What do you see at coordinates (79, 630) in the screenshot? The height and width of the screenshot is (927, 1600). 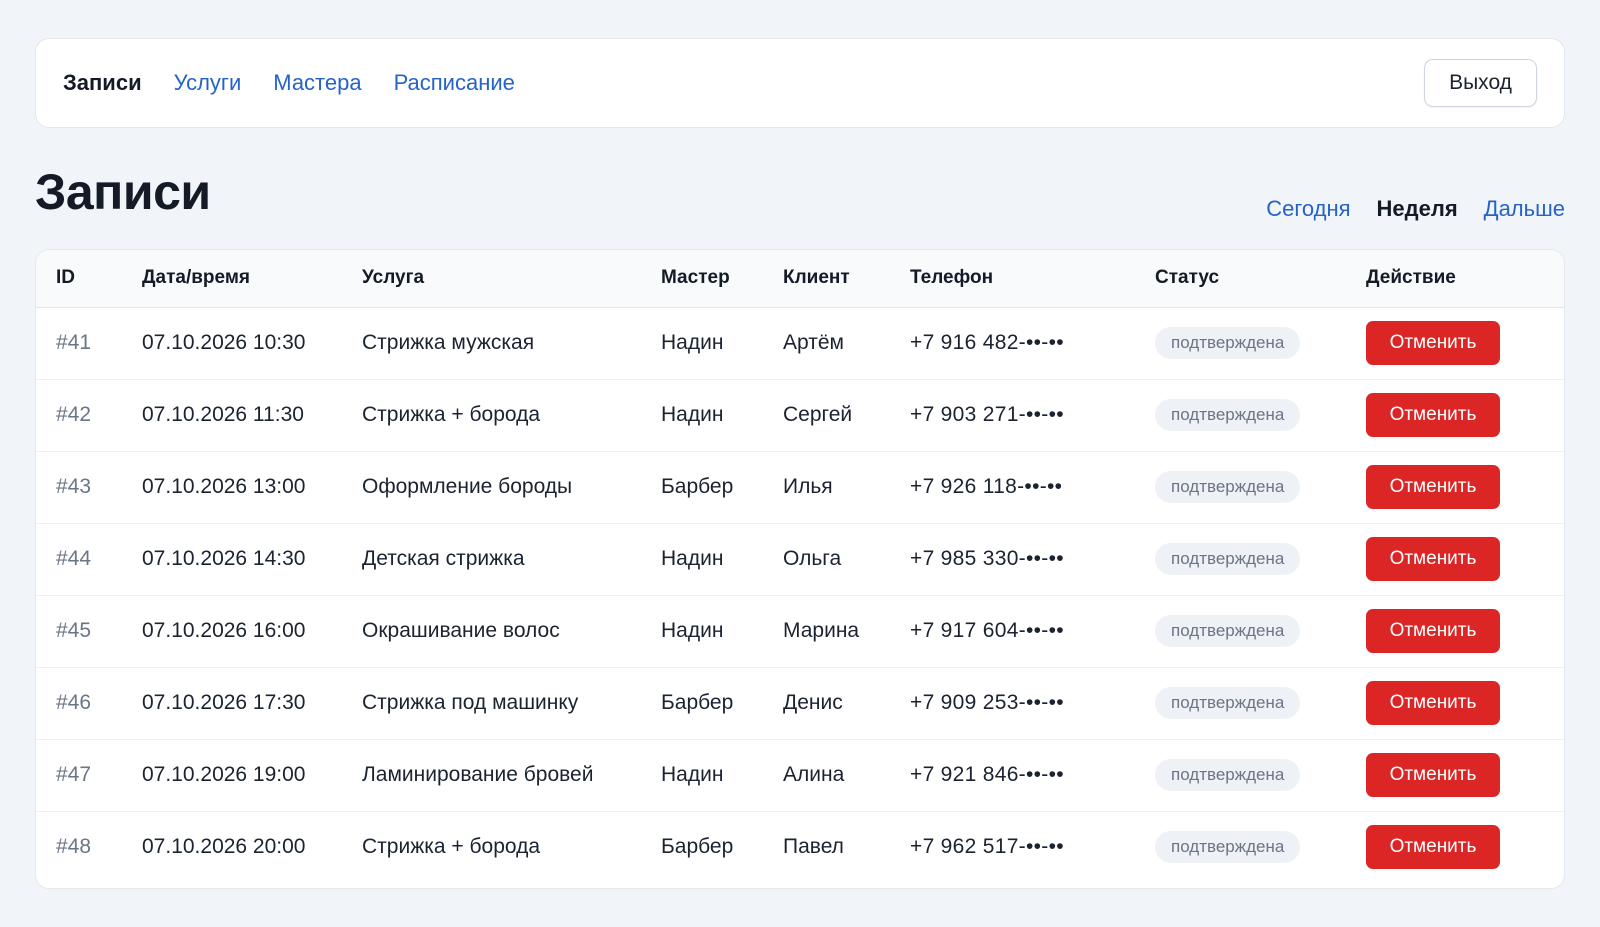 I see `record-id: #45` at bounding box center [79, 630].